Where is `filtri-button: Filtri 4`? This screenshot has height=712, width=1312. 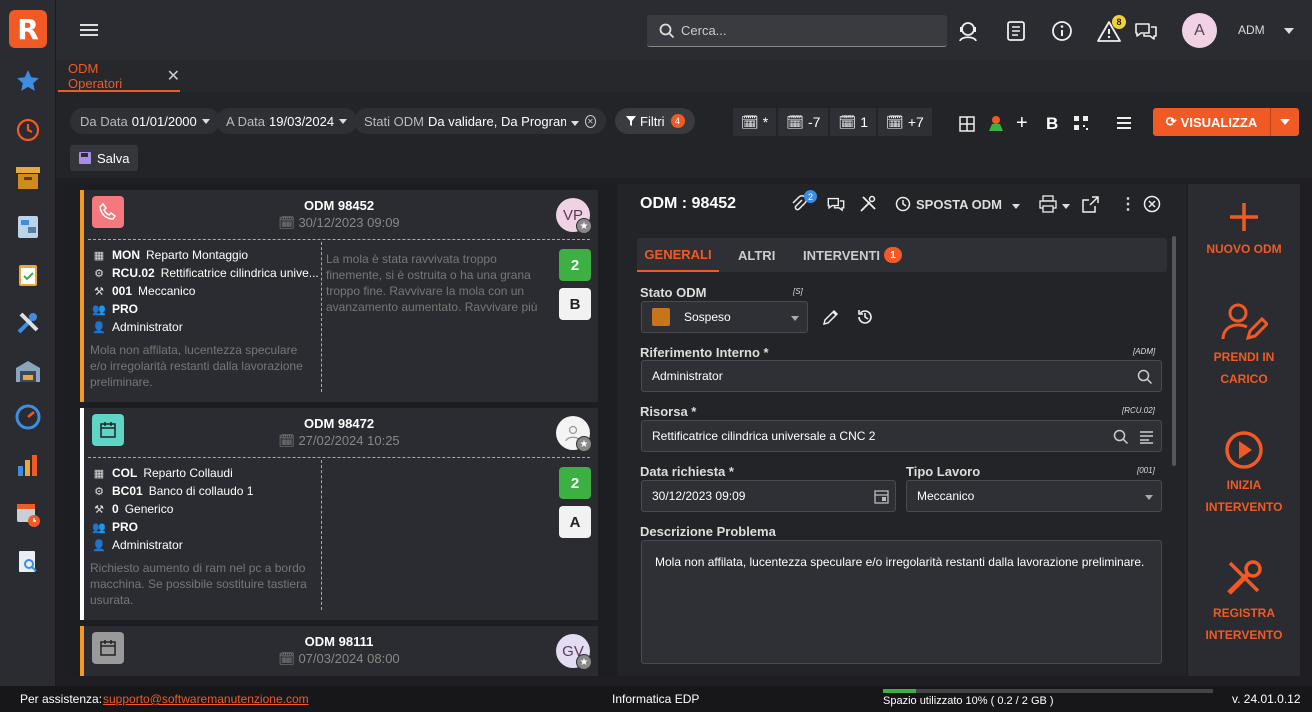 filtri-button: Filtri 4 is located at coordinates (655, 121).